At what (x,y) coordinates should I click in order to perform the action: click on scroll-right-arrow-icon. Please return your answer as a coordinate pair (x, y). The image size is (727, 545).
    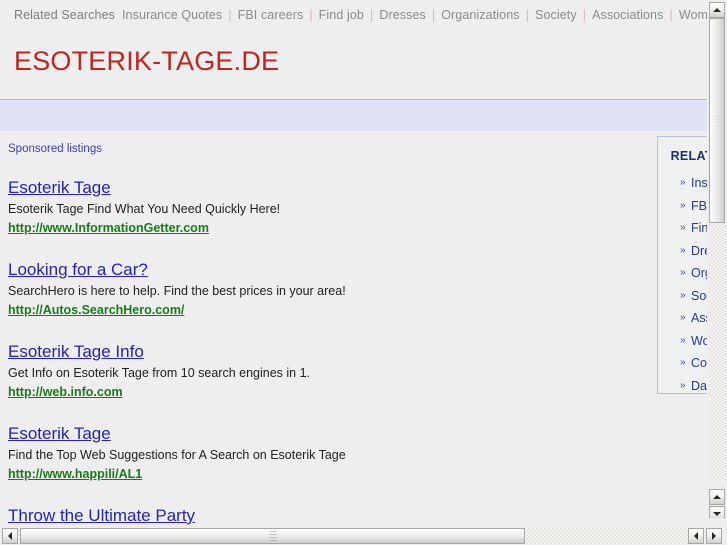
    Looking at the image, I should click on (714, 536).